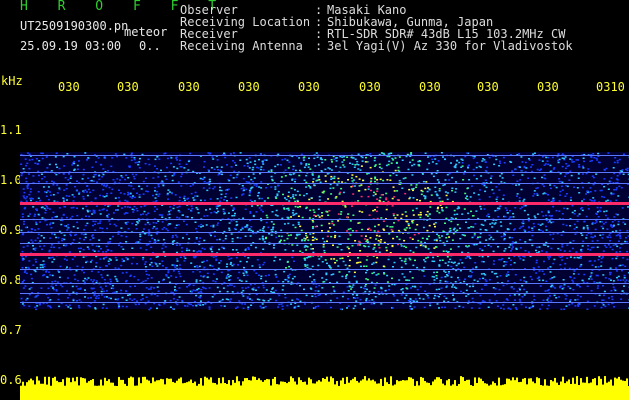 This screenshot has height=400, width=629. I want to click on mode-label: meteor, so click(146, 32).